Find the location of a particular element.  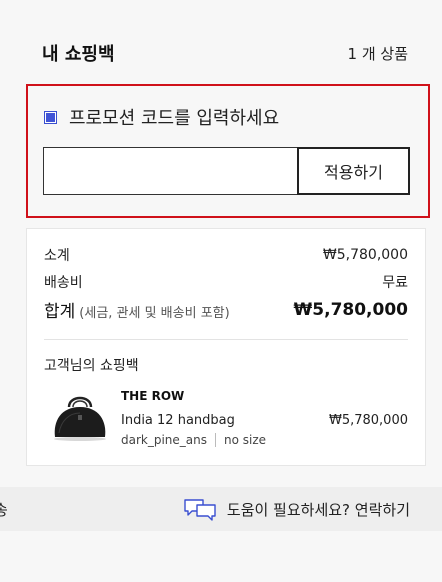

divider is located at coordinates (226, 339).